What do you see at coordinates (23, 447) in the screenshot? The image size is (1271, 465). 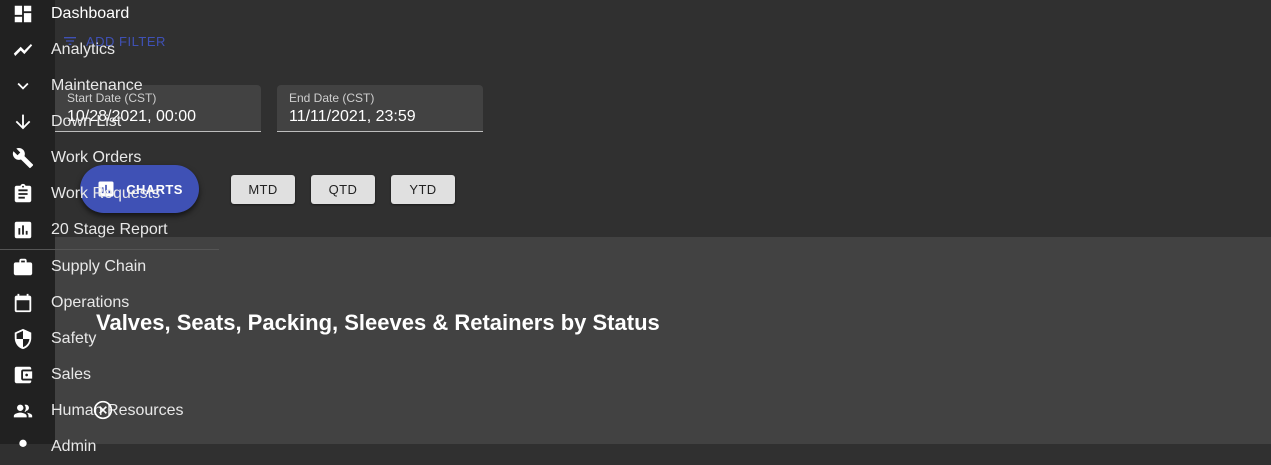 I see `admin-icon` at bounding box center [23, 447].